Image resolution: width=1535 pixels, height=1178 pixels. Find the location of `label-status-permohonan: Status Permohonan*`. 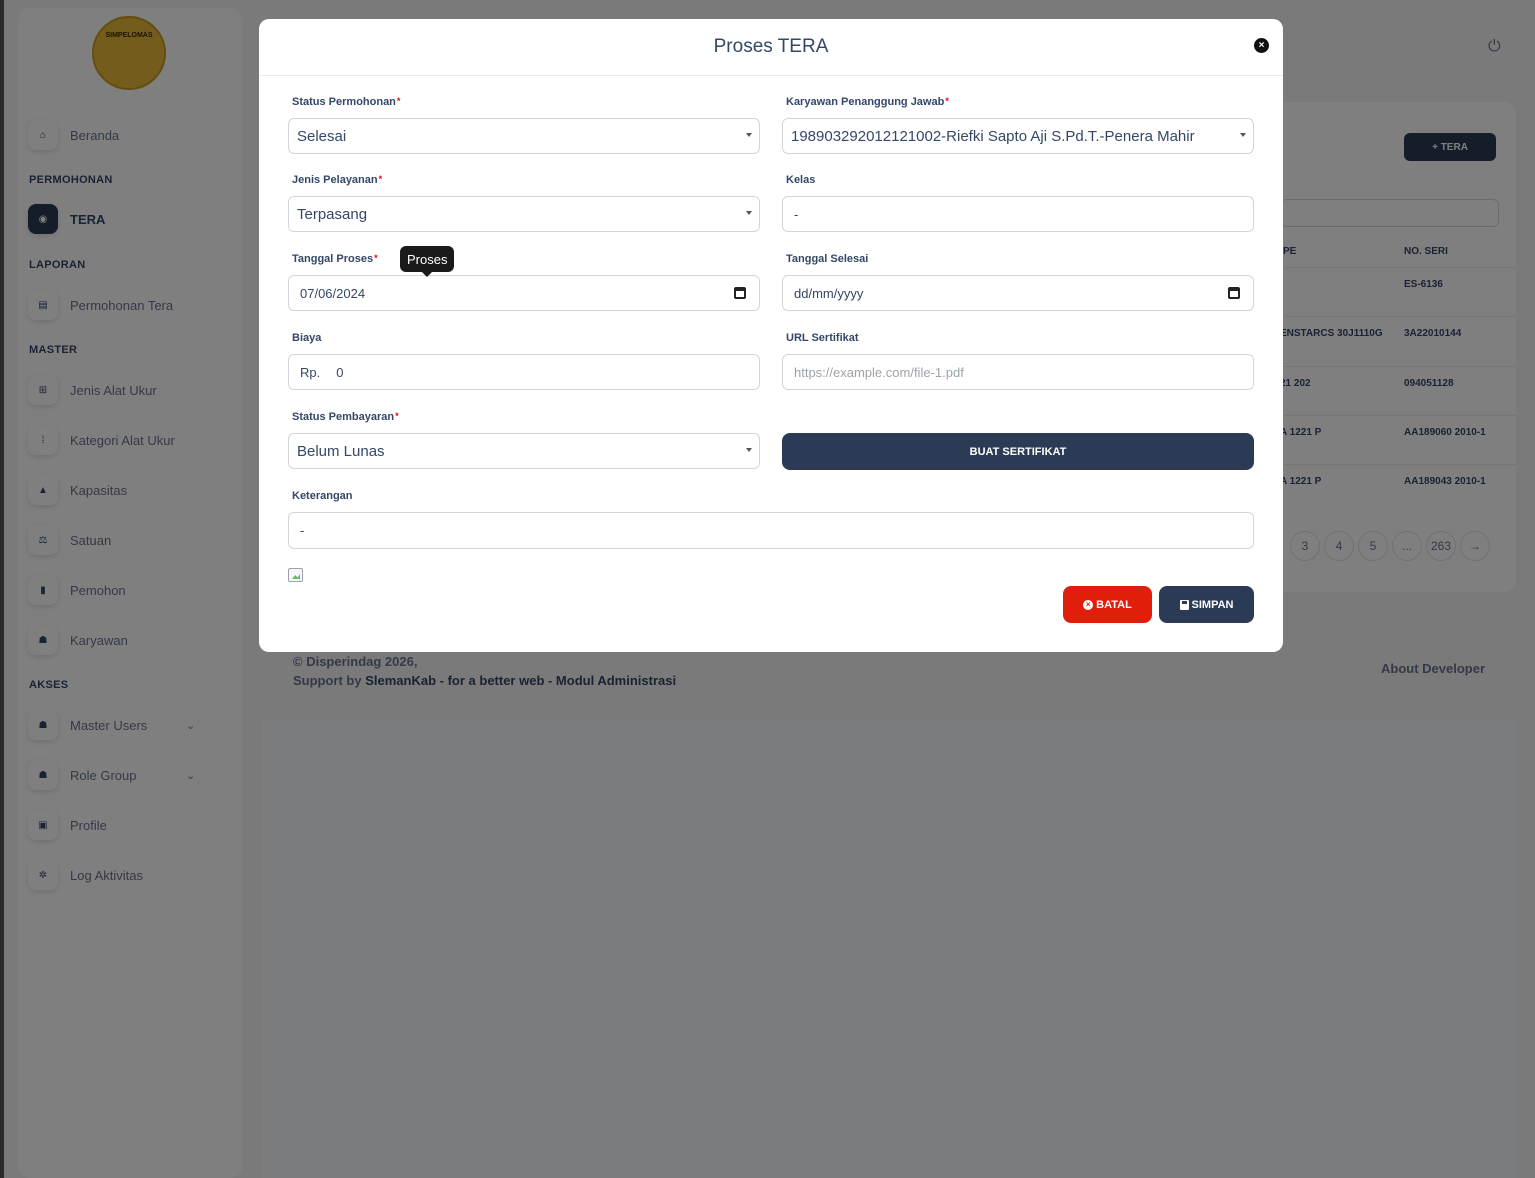

label-status-permohonan: Status Permohonan* is located at coordinates (346, 102).